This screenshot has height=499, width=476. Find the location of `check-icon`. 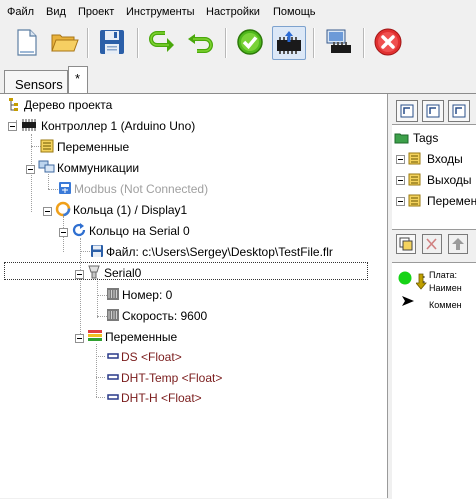

check-icon is located at coordinates (250, 42).